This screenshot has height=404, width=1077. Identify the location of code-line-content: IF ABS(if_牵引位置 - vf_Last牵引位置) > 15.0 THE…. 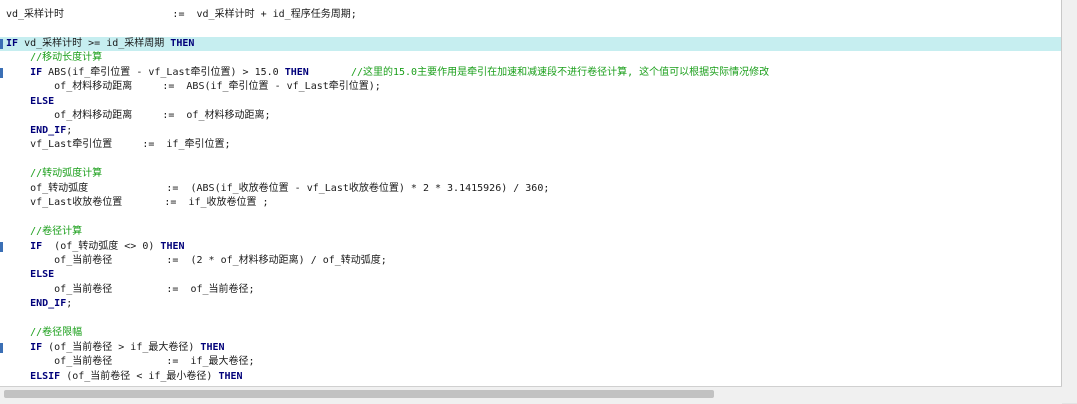
(384, 72).